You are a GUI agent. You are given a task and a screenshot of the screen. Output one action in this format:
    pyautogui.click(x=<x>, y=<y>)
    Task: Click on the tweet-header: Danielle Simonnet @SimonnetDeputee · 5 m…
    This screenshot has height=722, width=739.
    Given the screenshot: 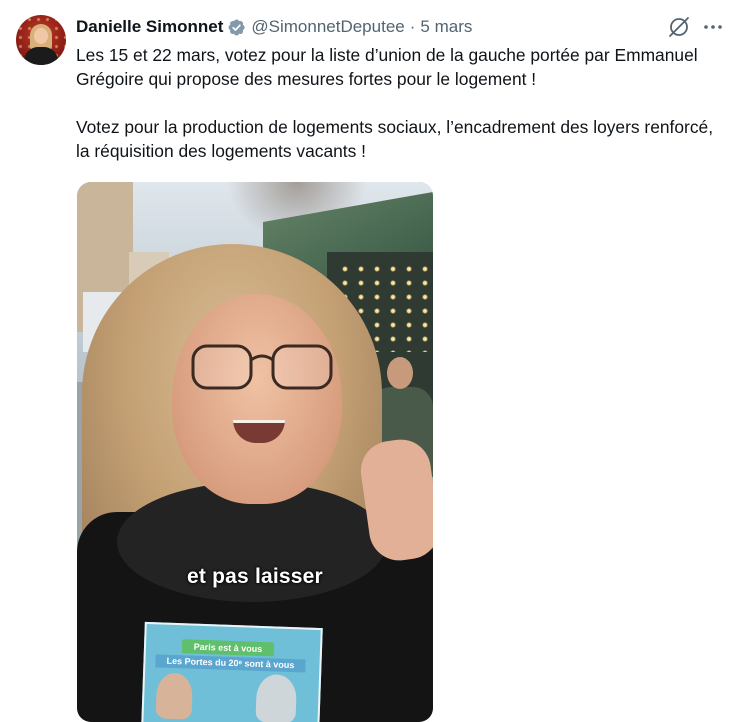 What is the action you would take?
    pyautogui.click(x=274, y=27)
    